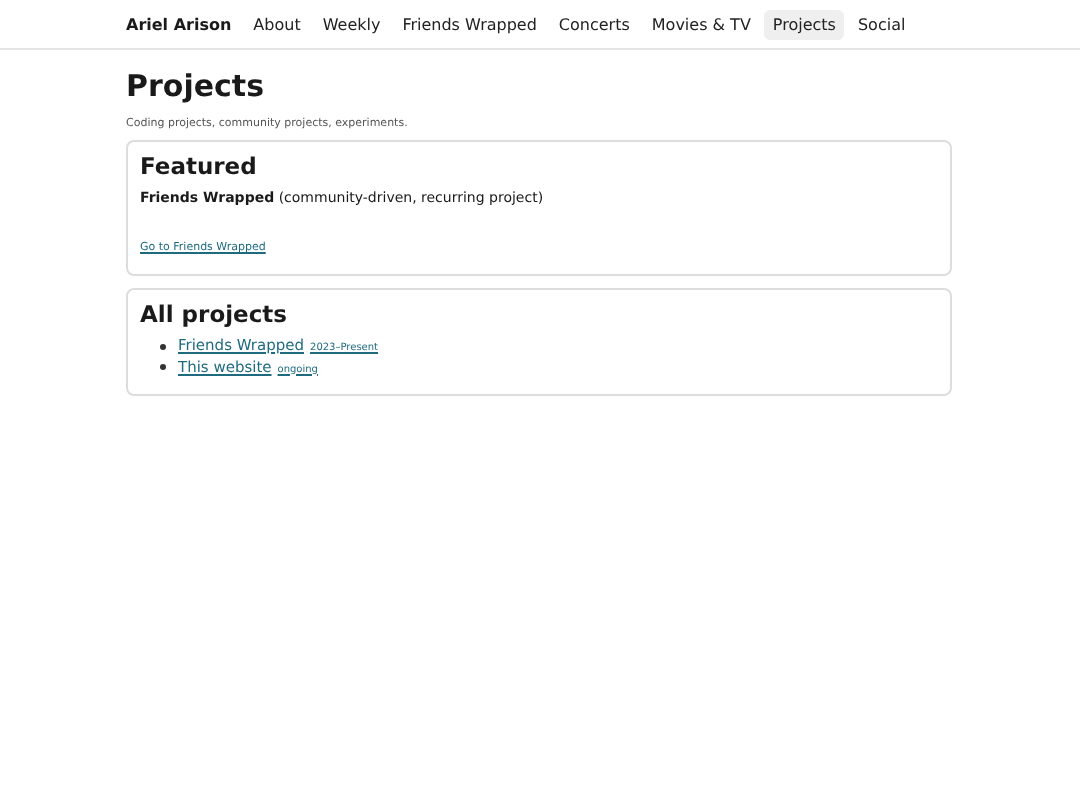 This screenshot has height=810, width=1080. What do you see at coordinates (214, 314) in the screenshot?
I see `section-heading: All projects` at bounding box center [214, 314].